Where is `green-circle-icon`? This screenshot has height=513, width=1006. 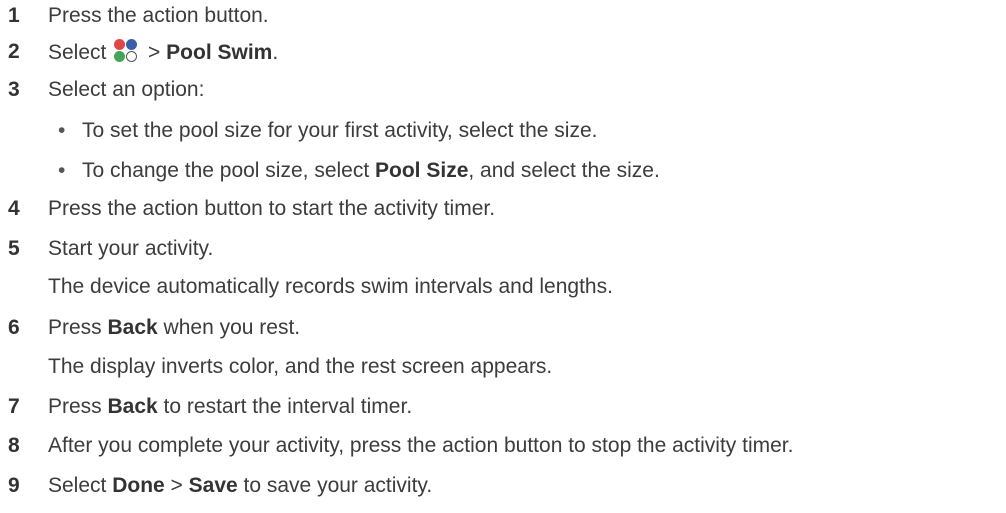
green-circle-icon is located at coordinates (120, 56).